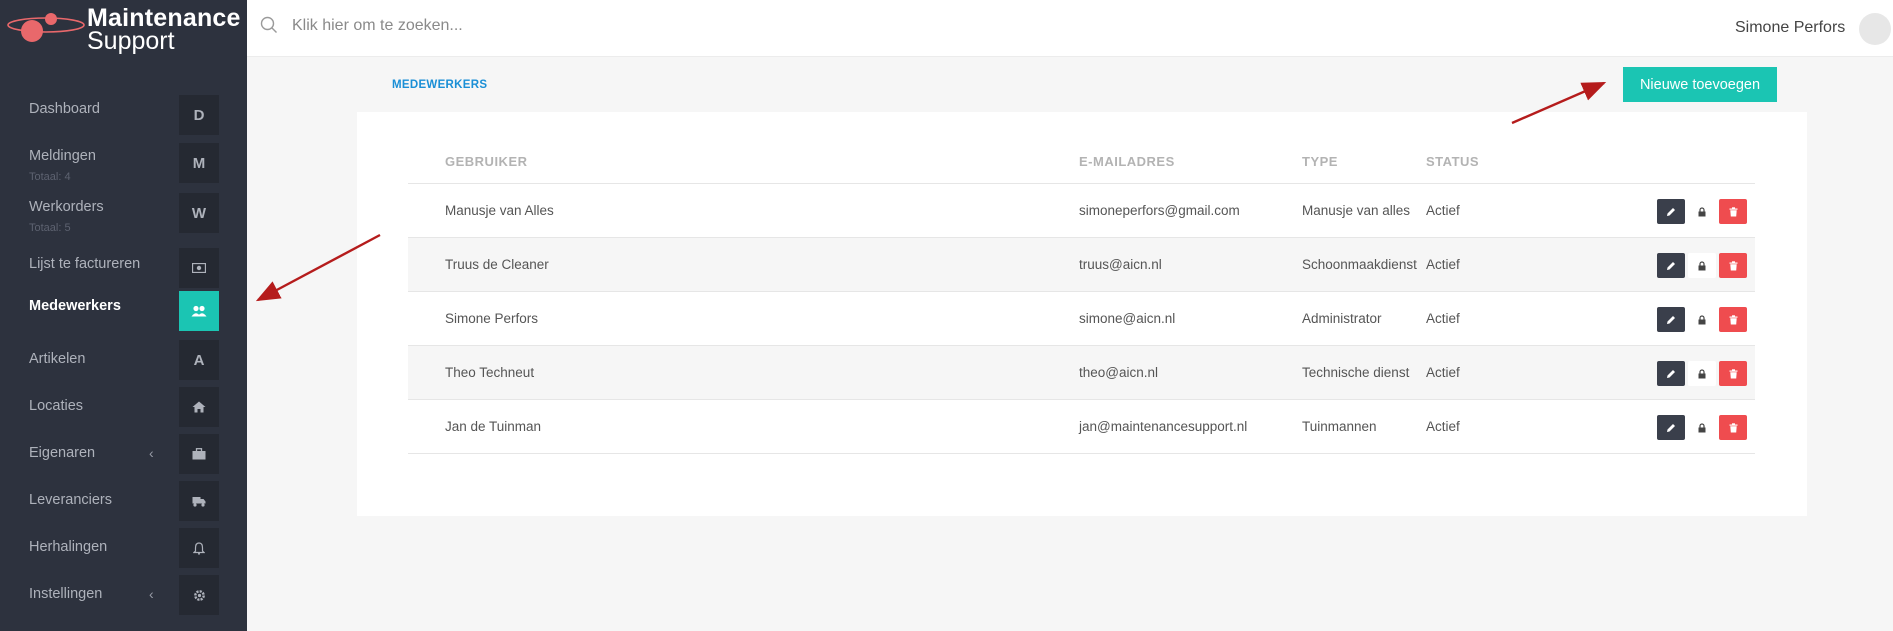 Image resolution: width=1893 pixels, height=631 pixels. I want to click on sidebar-item-lijst-te-factureren: Lijst te factureren, so click(123, 265).